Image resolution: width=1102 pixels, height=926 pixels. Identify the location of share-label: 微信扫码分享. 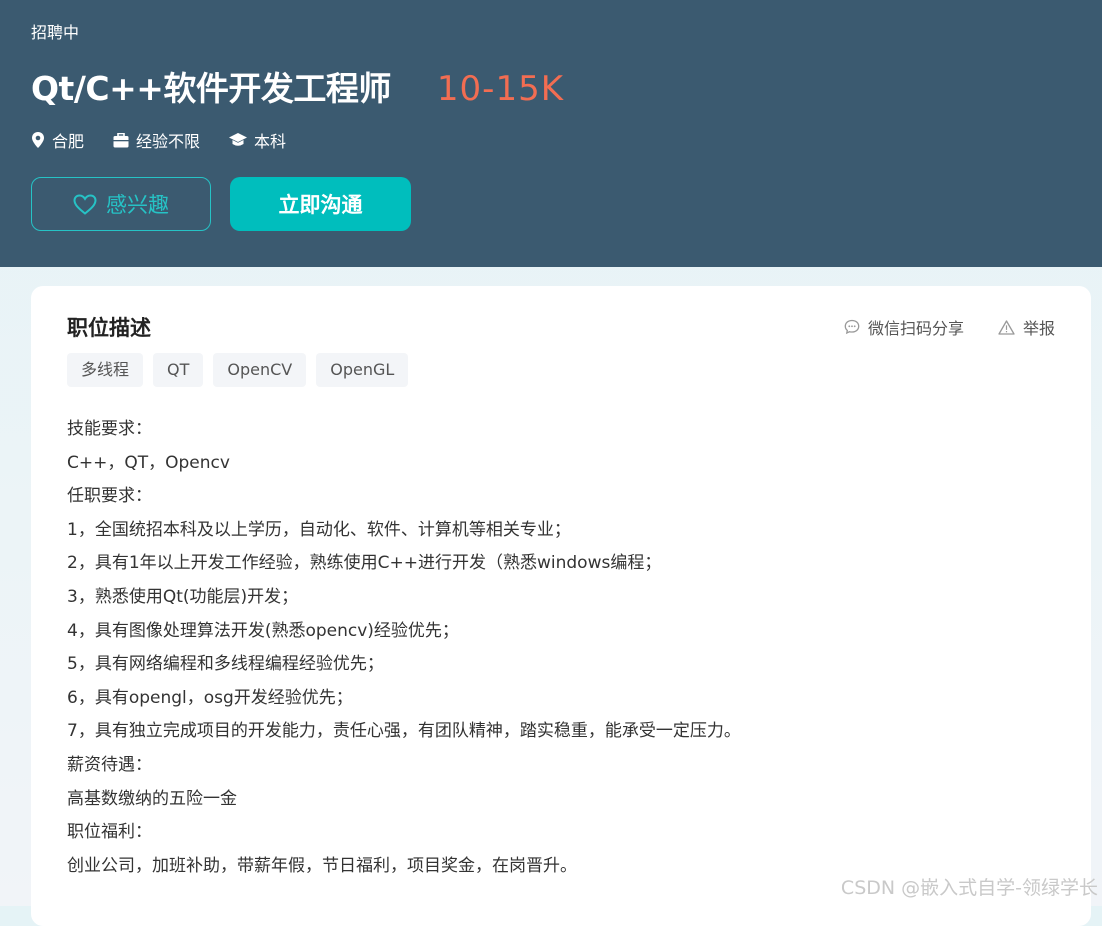
(915, 328).